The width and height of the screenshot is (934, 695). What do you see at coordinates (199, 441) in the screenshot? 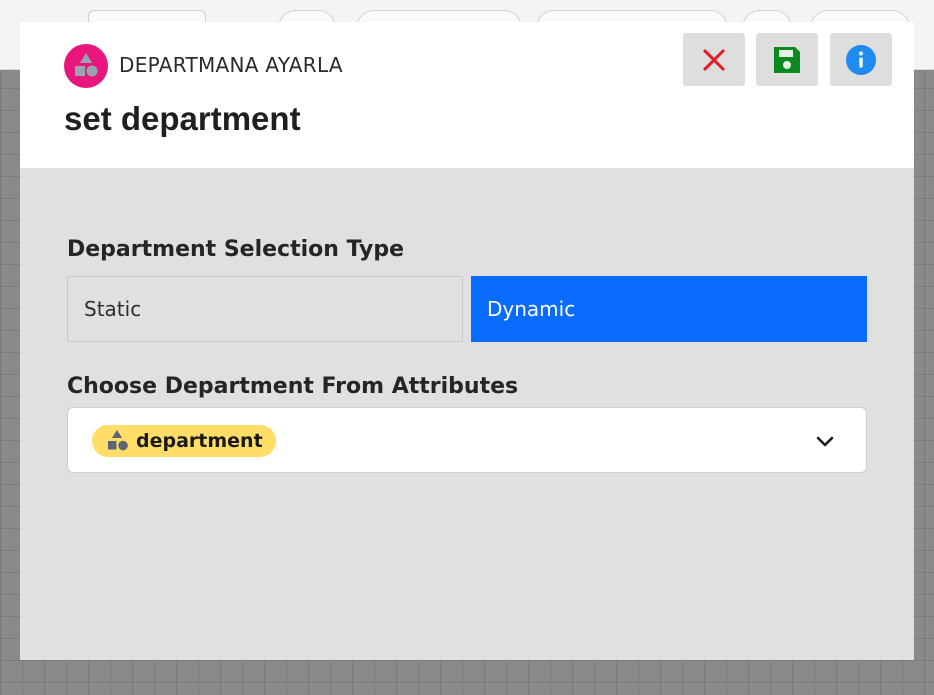
I see `attribute-chip-label: department` at bounding box center [199, 441].